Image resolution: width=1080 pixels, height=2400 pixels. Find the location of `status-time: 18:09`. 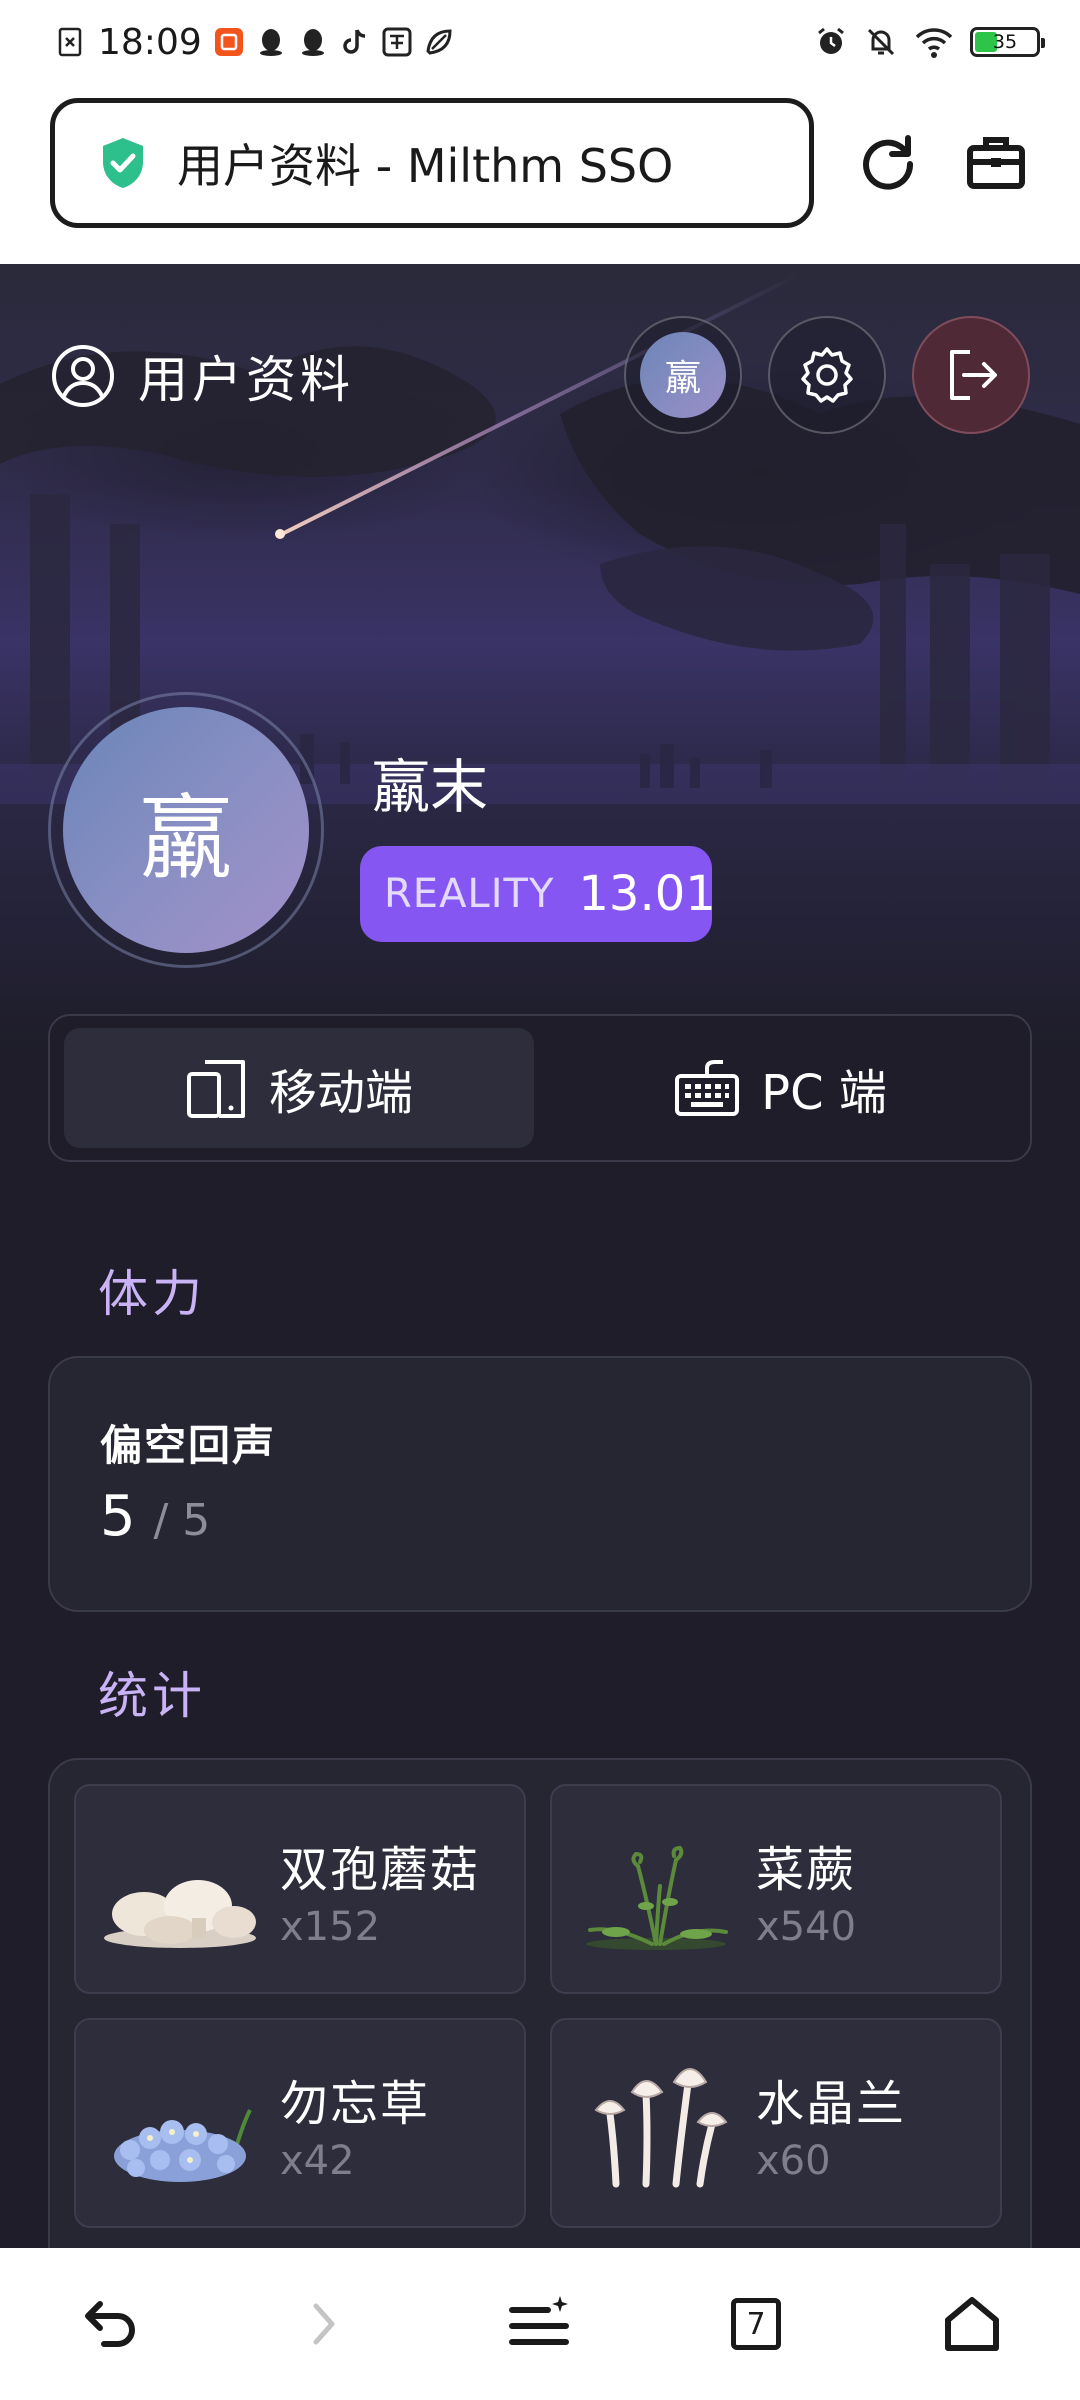

status-time: 18:09 is located at coordinates (150, 42).